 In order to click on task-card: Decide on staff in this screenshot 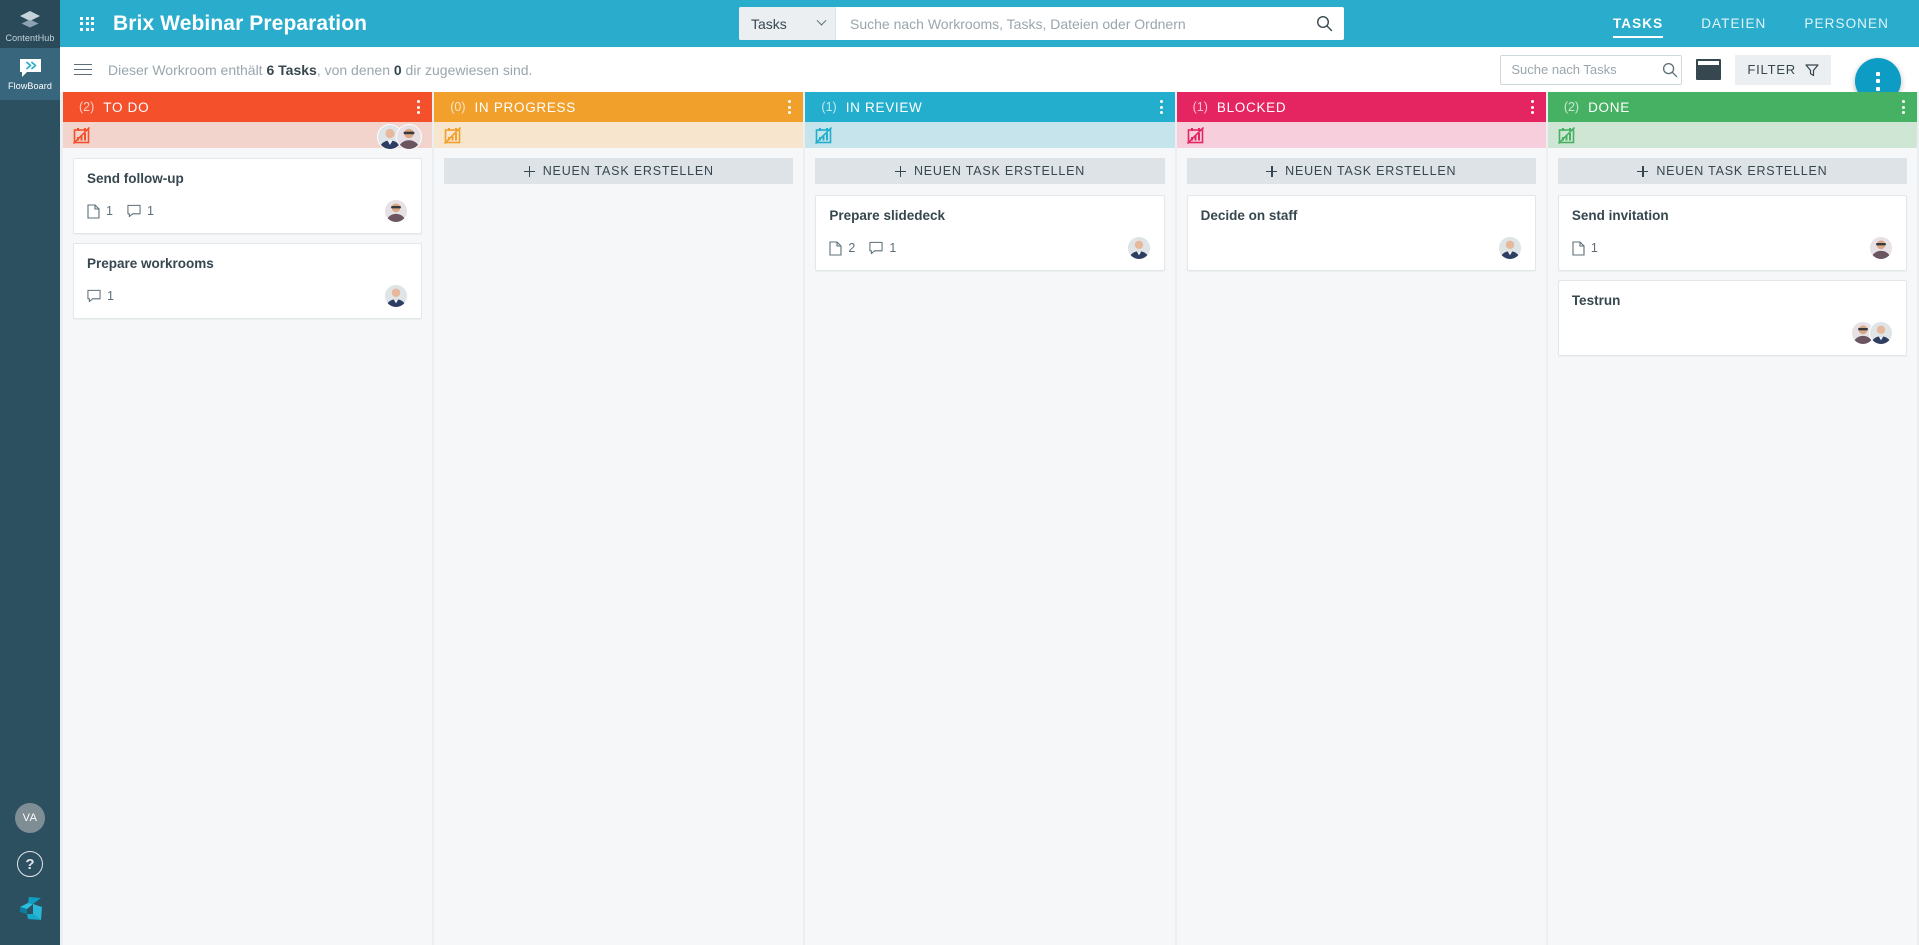, I will do `click(1361, 233)`.